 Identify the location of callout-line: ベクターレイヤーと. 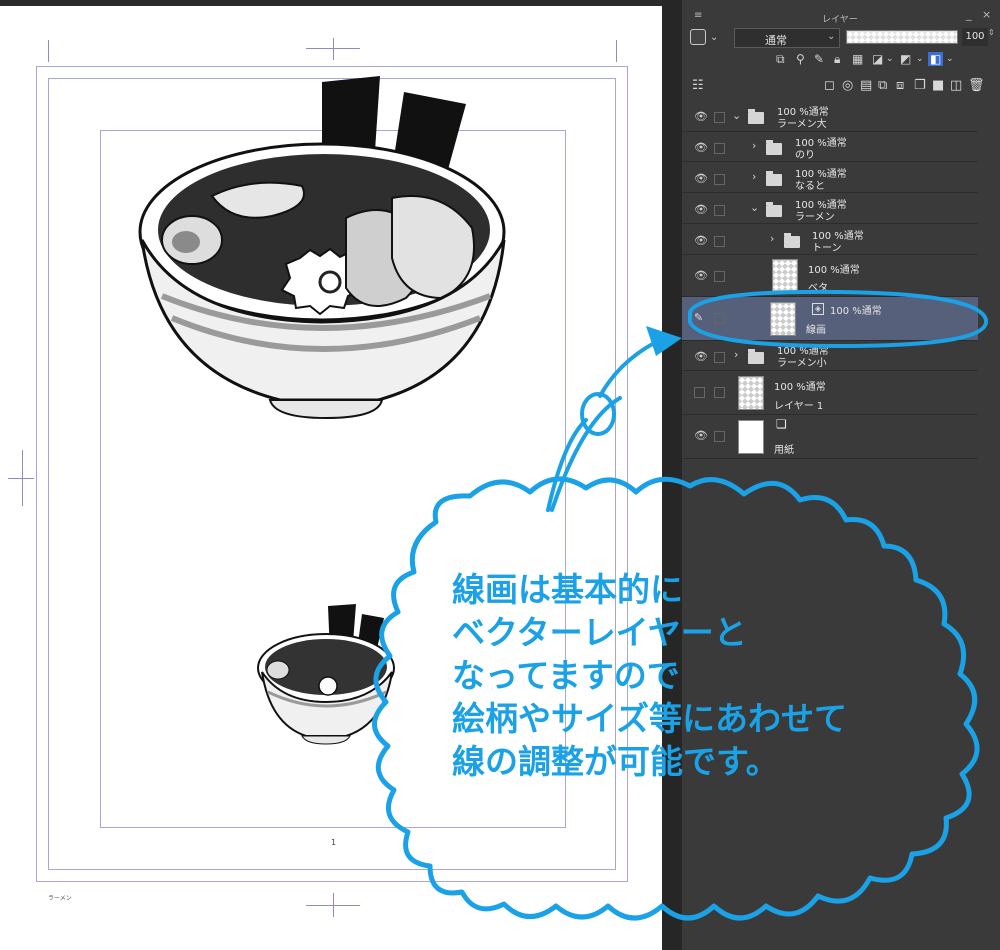
(599, 632).